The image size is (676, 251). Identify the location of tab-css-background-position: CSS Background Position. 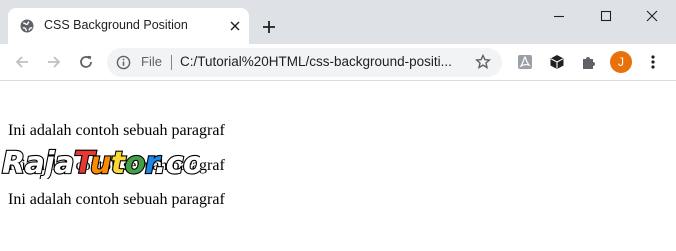
(128, 26).